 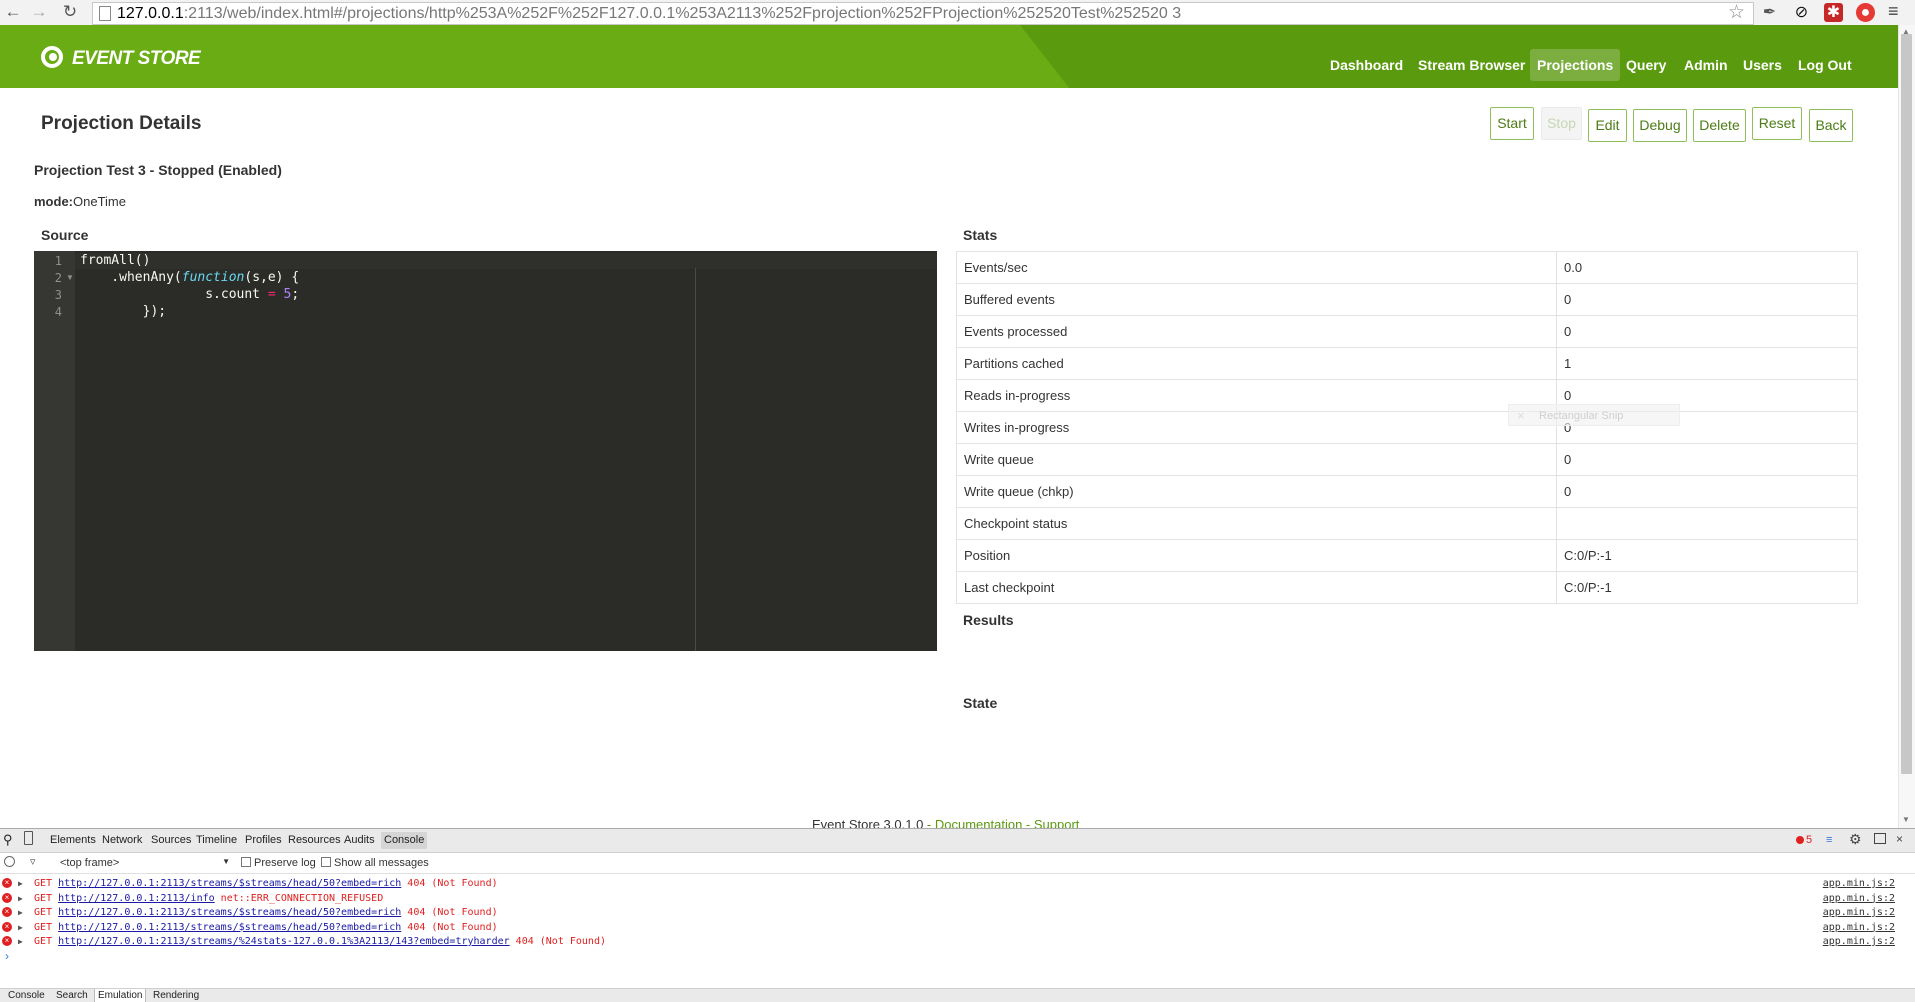 I want to click on stat-label: Position, so click(x=1256, y=555).